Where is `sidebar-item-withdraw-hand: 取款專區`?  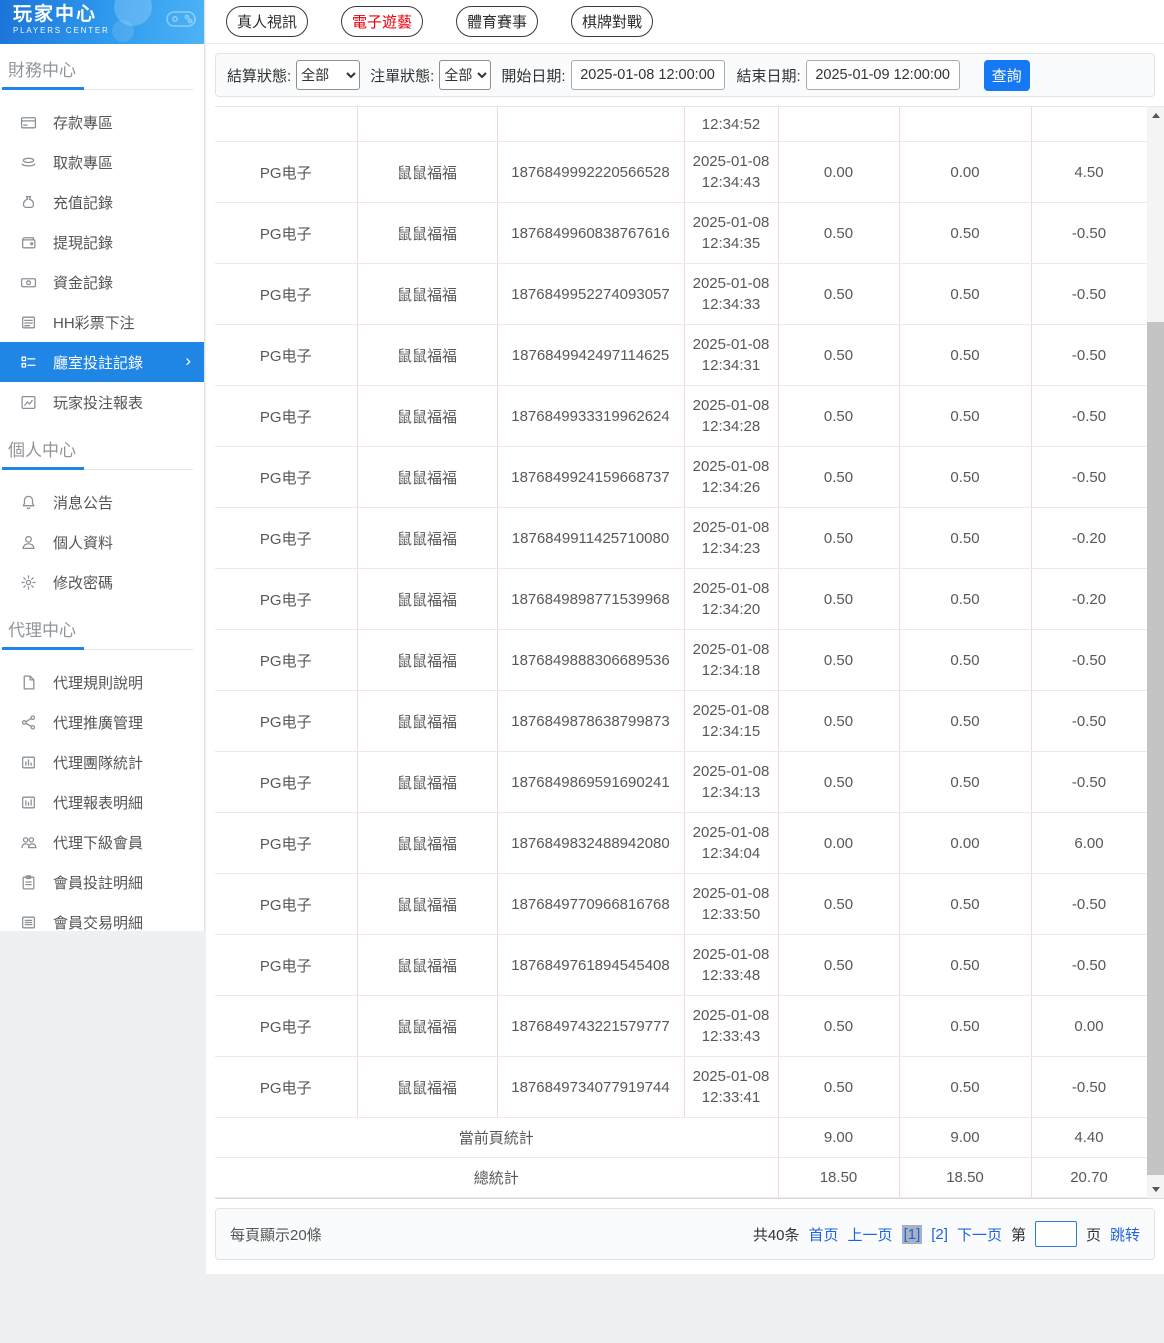 sidebar-item-withdraw-hand: 取款專區 is located at coordinates (102, 162).